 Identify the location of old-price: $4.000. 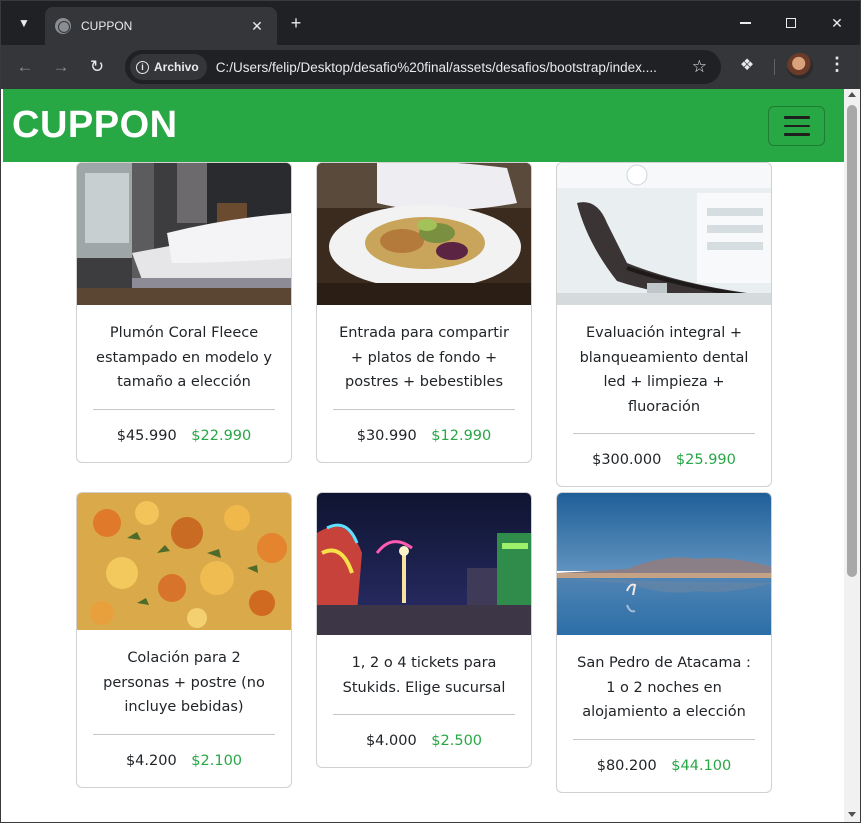
(391, 741).